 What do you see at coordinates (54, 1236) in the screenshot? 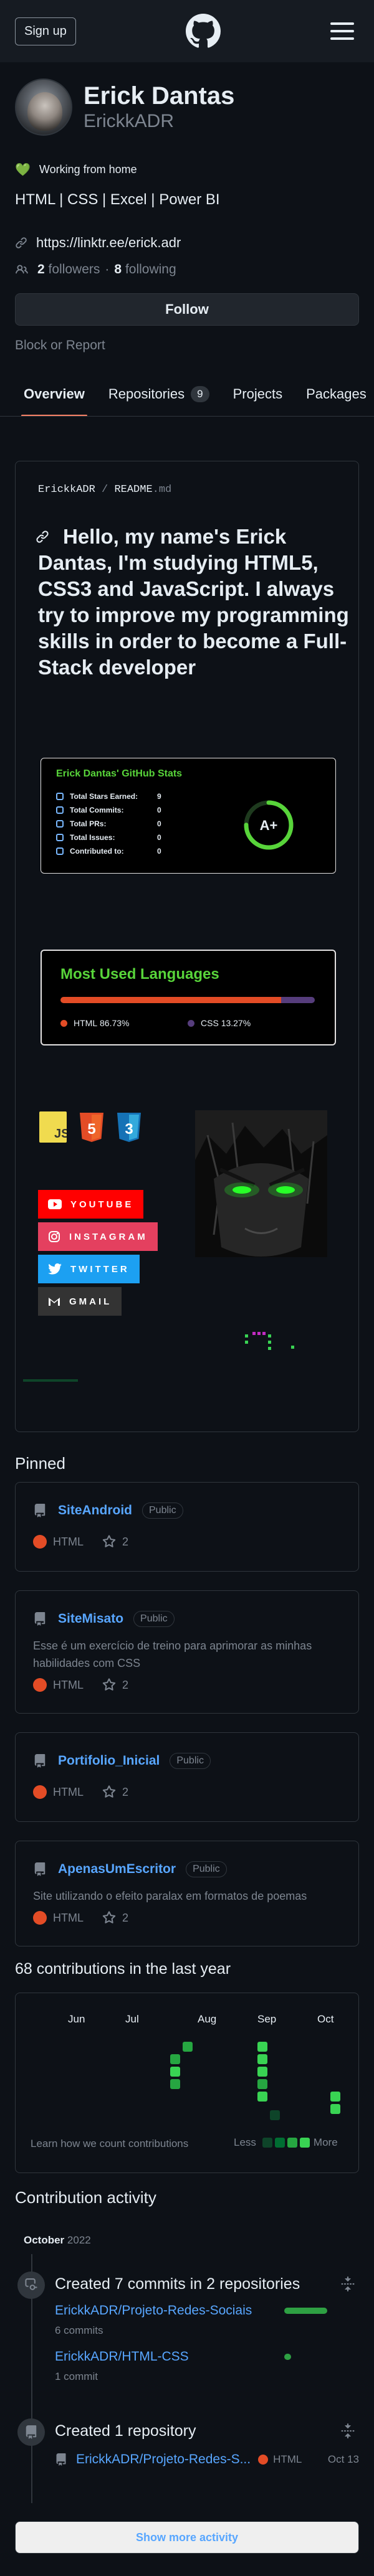
I see `instagram-icon` at bounding box center [54, 1236].